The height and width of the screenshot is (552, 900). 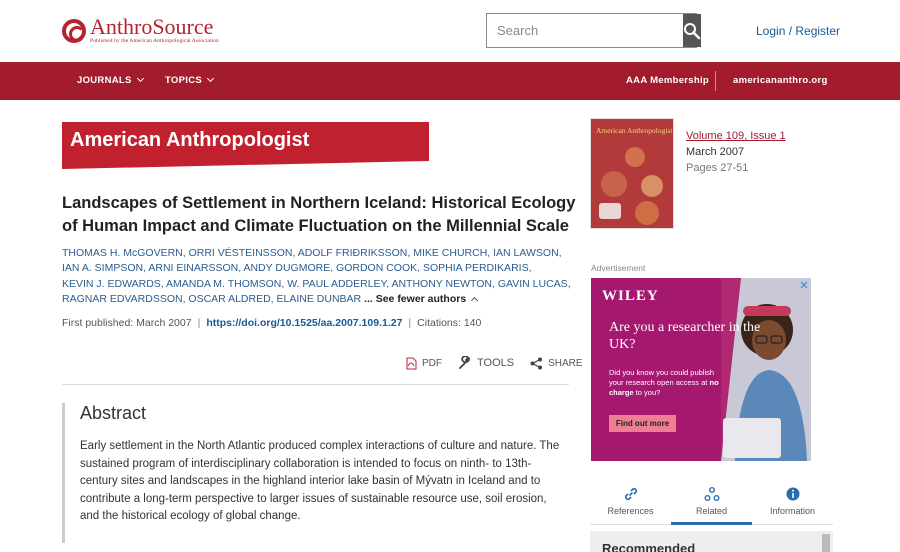 I want to click on article-tools: PDF TOOLS SHARE, so click(x=494, y=363).